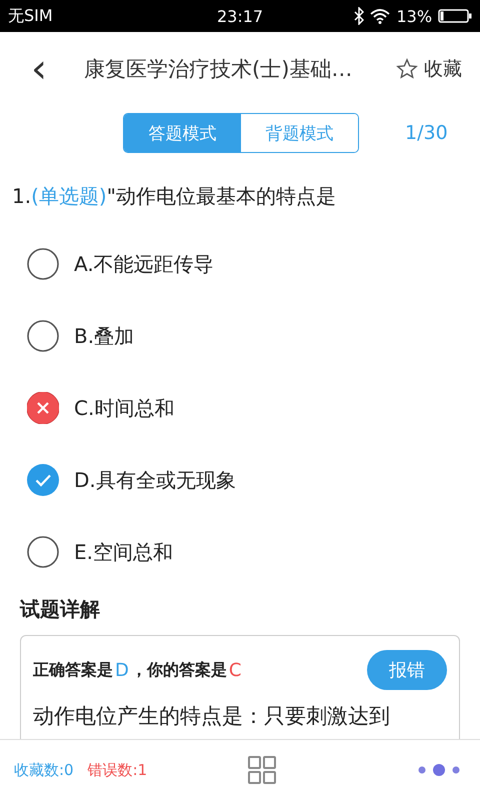 This screenshot has width=480, height=800. Describe the element at coordinates (104, 336) in the screenshot. I see `option-label: B.叠加` at that location.